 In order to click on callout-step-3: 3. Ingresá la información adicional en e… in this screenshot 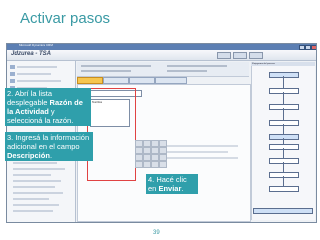, I will do `click(49, 146)`.